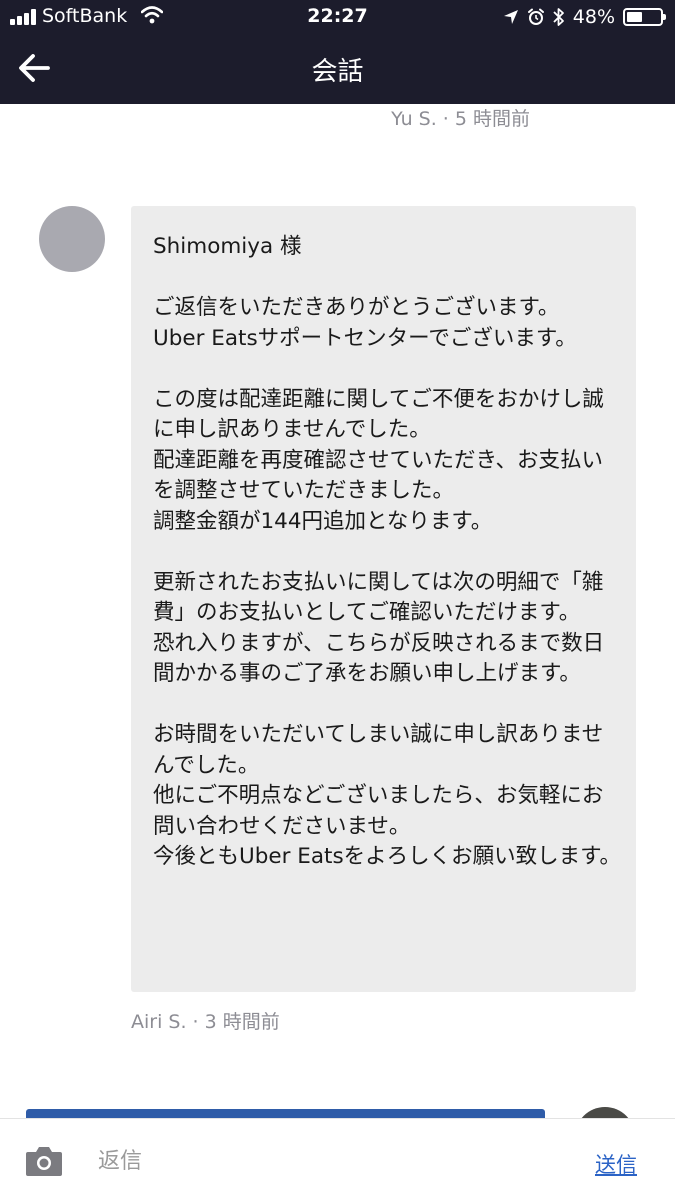 The width and height of the screenshot is (675, 1200). Describe the element at coordinates (72, 239) in the screenshot. I see `agent-avatar` at that location.